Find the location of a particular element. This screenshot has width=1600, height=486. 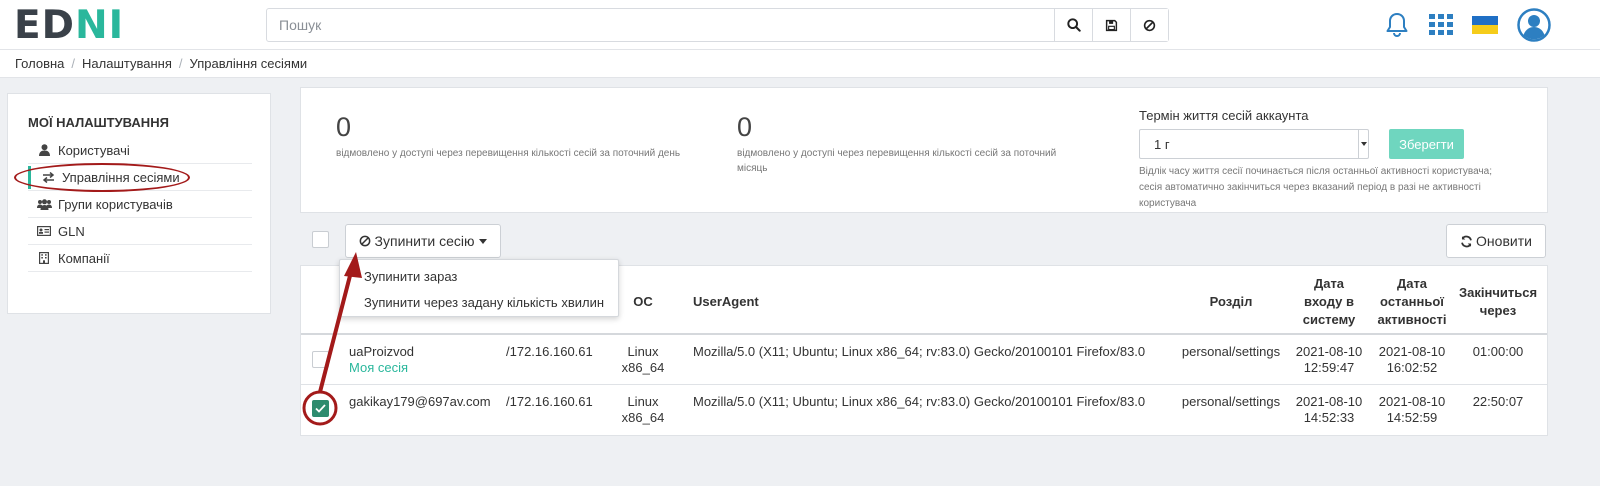

daily-denied-count: 0 is located at coordinates (344, 127).